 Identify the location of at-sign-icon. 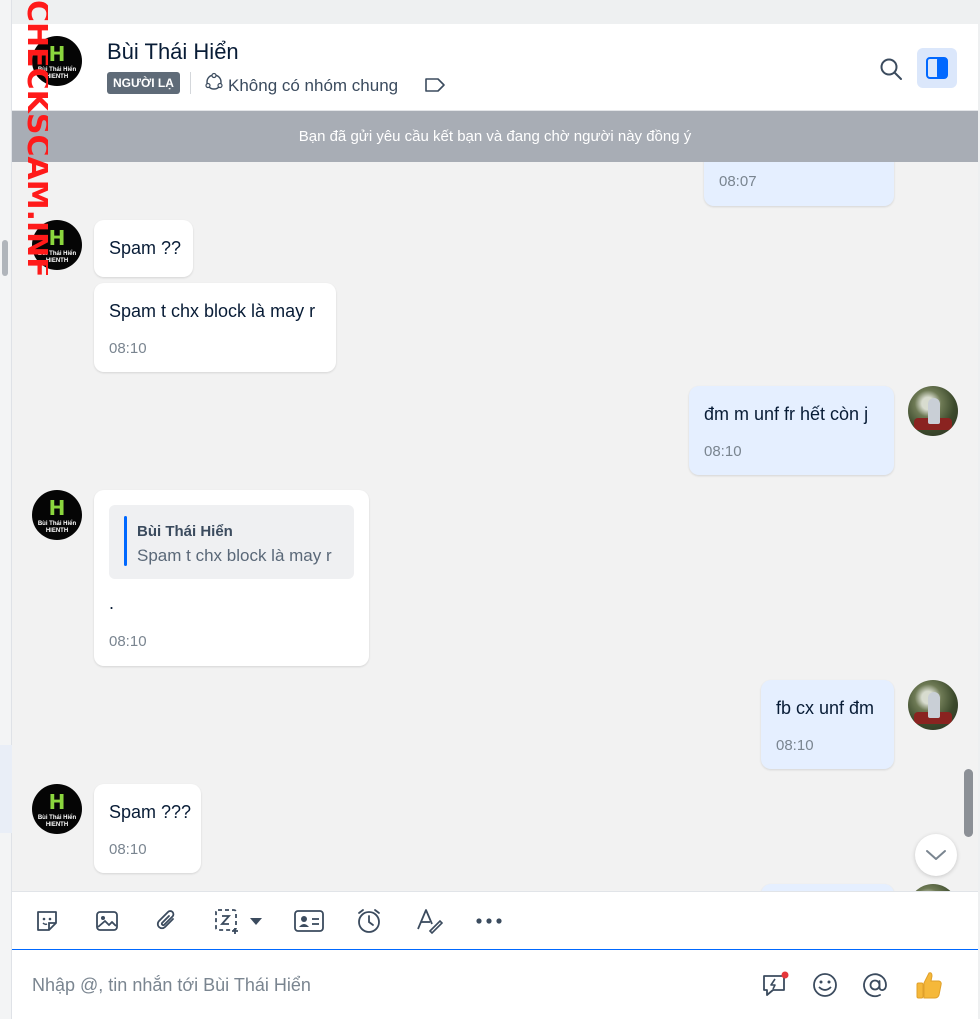
(875, 985).